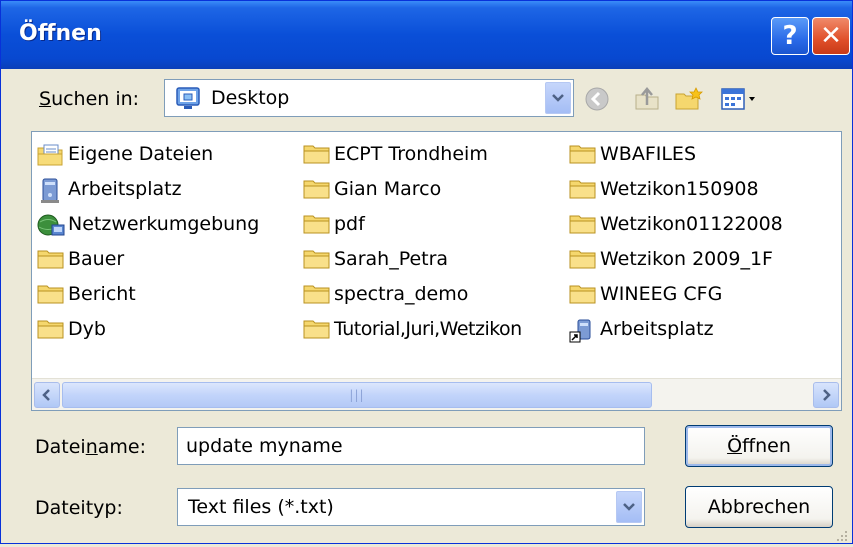  Describe the element at coordinates (51, 224) in the screenshot. I see `network-icon` at that location.